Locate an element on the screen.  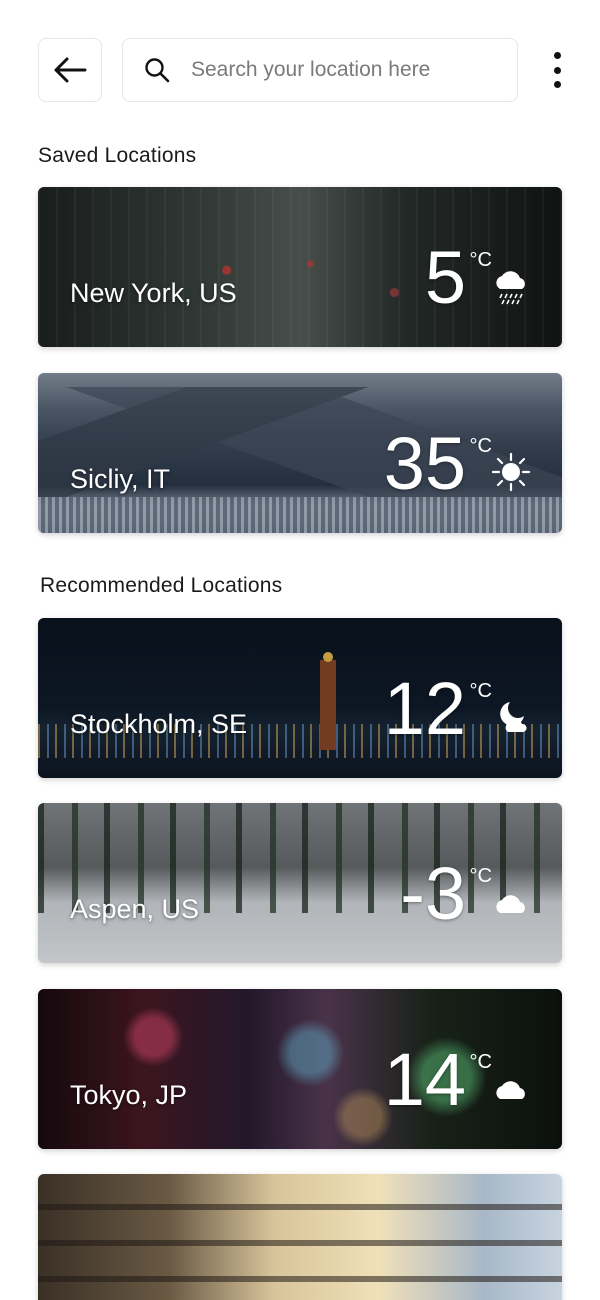
search-icon is located at coordinates (157, 70).